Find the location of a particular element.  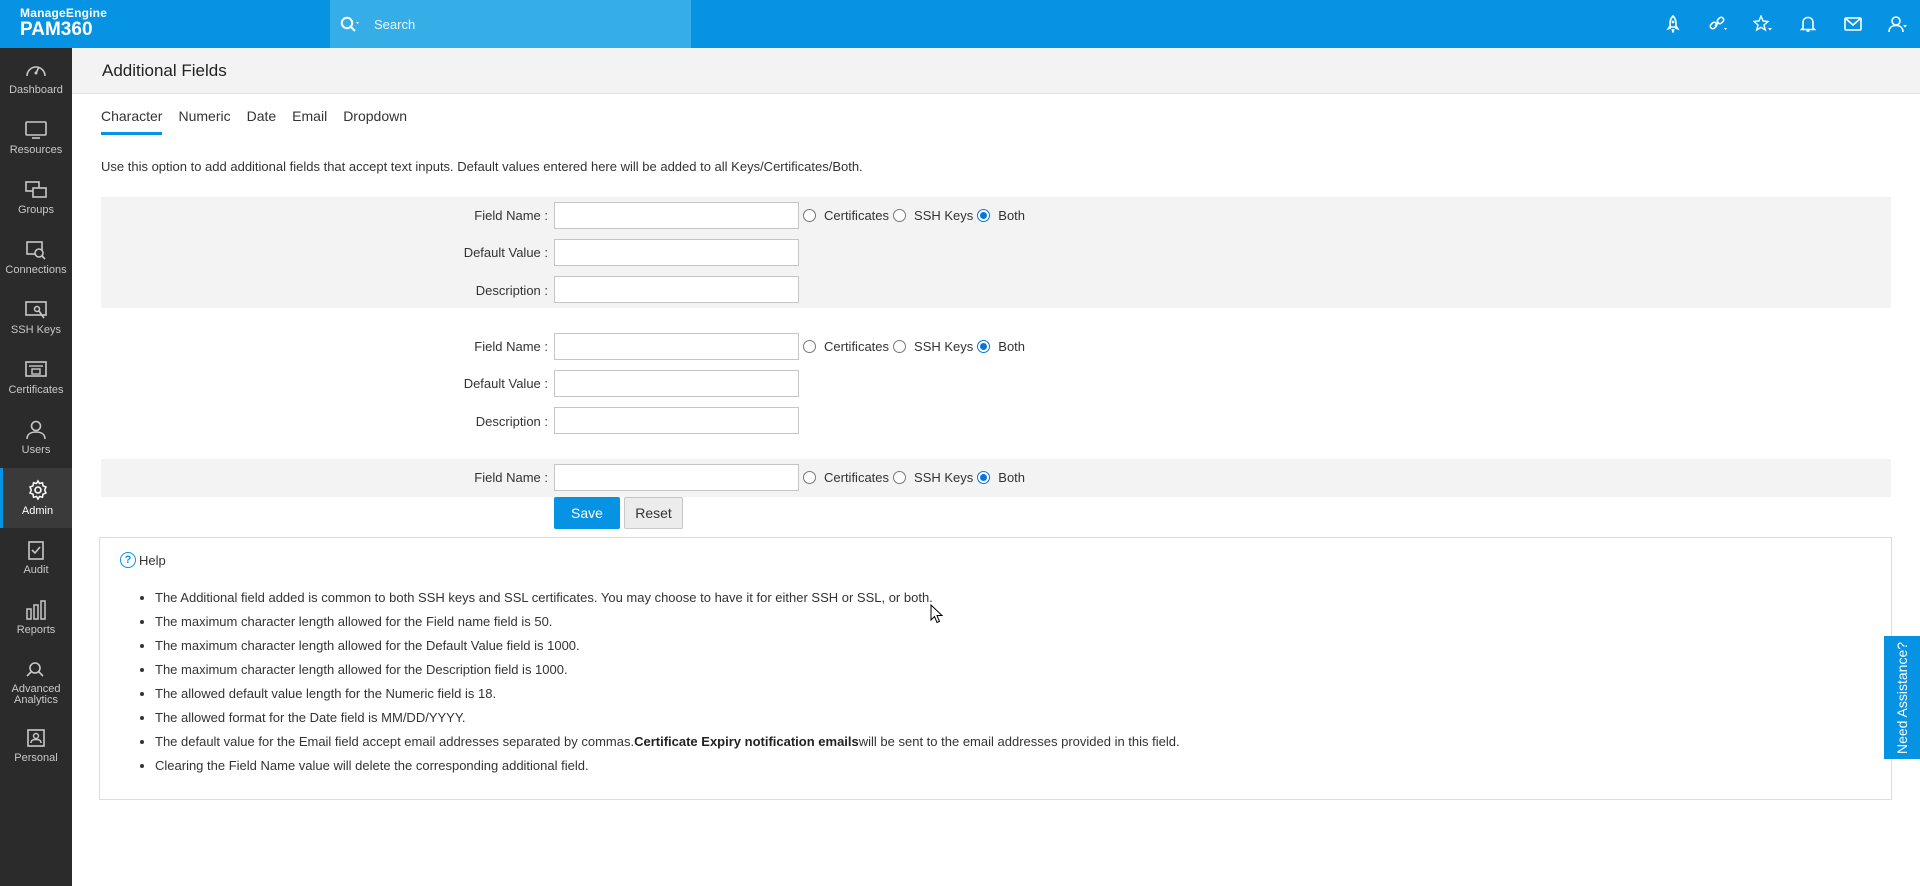

scope-radio-group-3: Certificates SSH Keys Both is located at coordinates (916, 477).